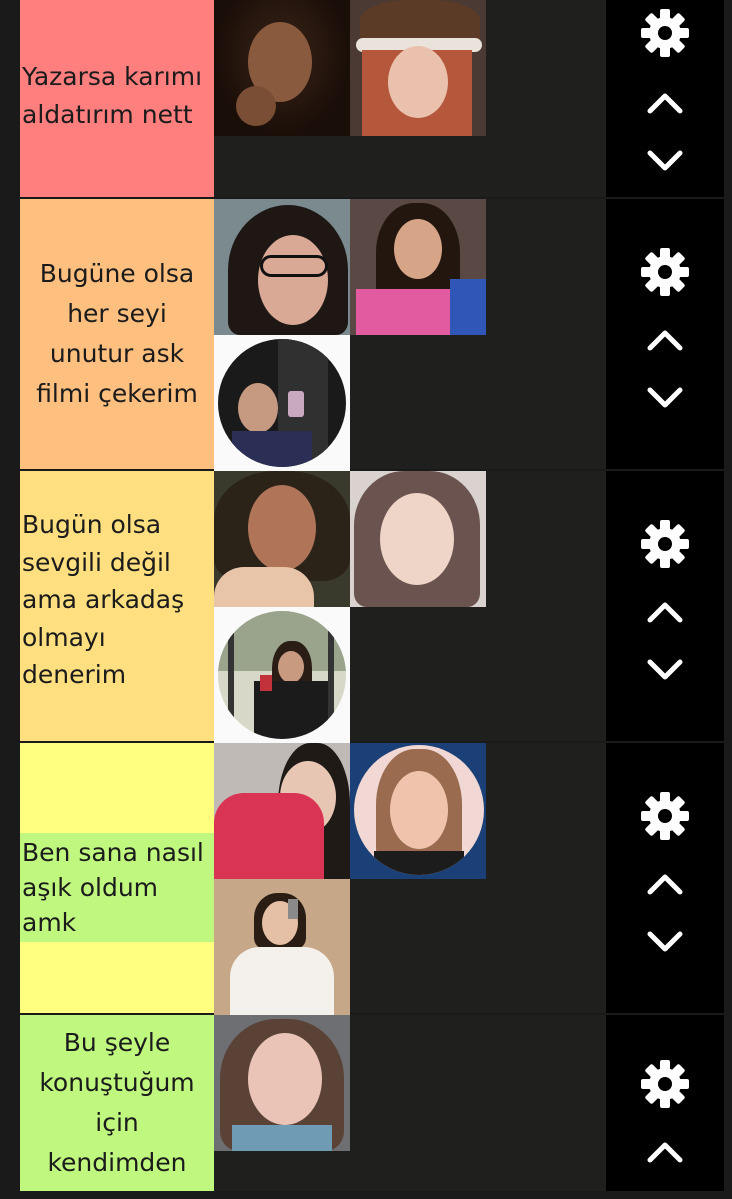  I want to click on tier-label-text: Bu şeyle konuştuğum için kendimden, so click(117, 1102).